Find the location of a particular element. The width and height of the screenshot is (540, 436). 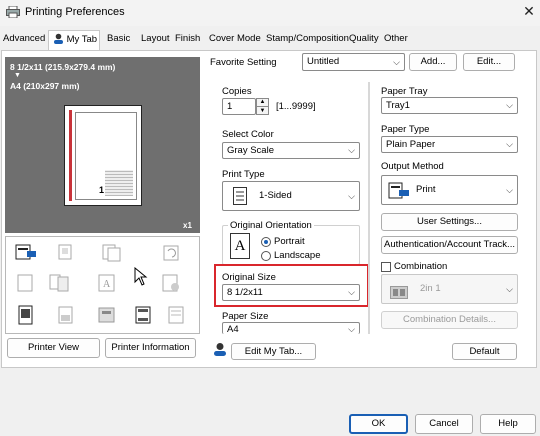

preview-page-number: 1 is located at coordinates (102, 190).